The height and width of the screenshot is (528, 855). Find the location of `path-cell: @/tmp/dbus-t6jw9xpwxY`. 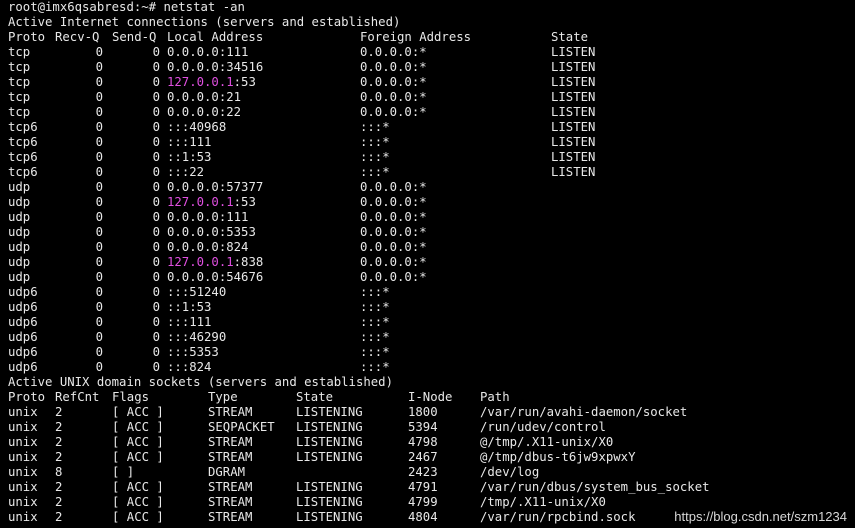

path-cell: @/tmp/dbus-t6jw9xpwxY is located at coordinates (558, 457).